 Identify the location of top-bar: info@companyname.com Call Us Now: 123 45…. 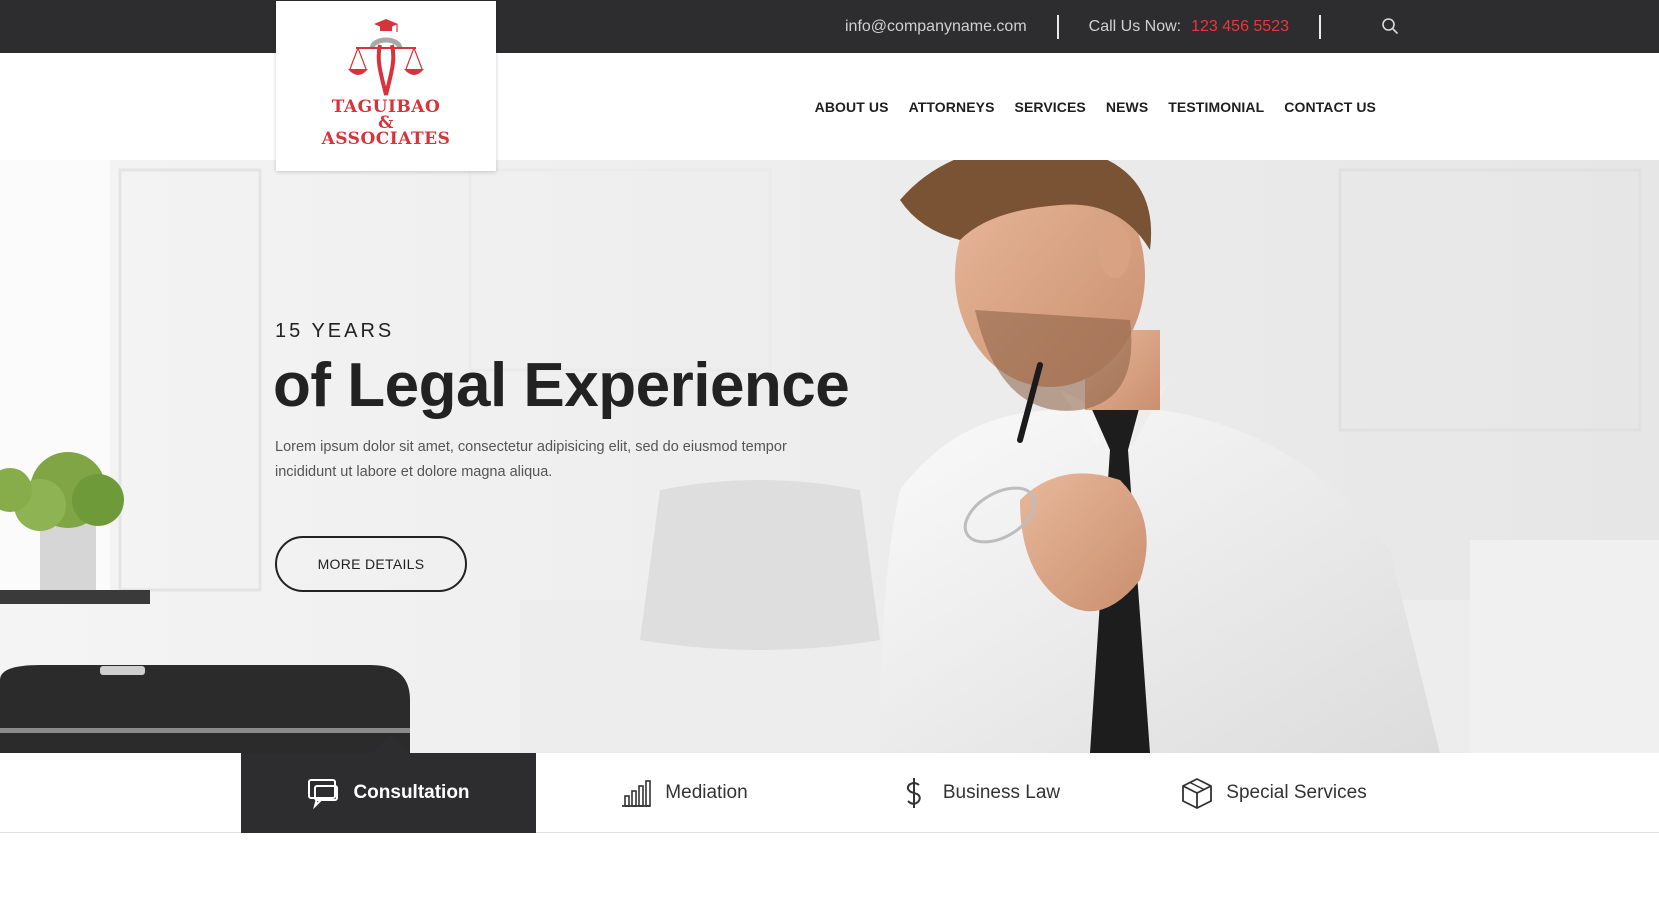
(829, 26).